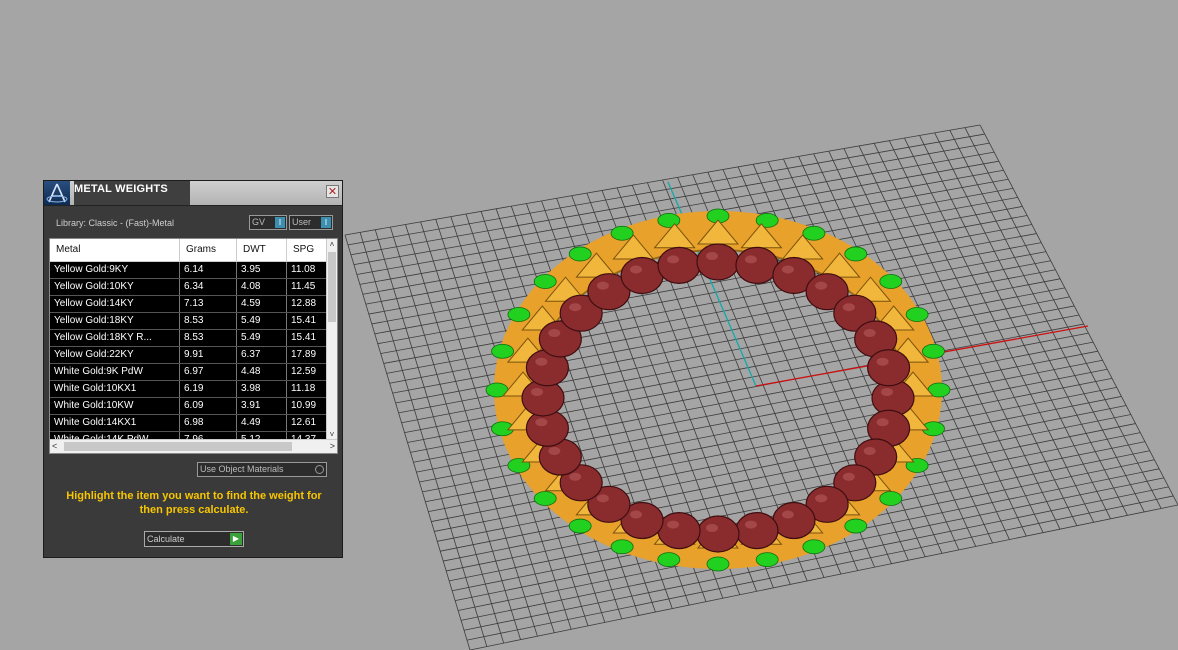  Describe the element at coordinates (115, 406) in the screenshot. I see `metal-cell: White Gold:10KW` at that location.